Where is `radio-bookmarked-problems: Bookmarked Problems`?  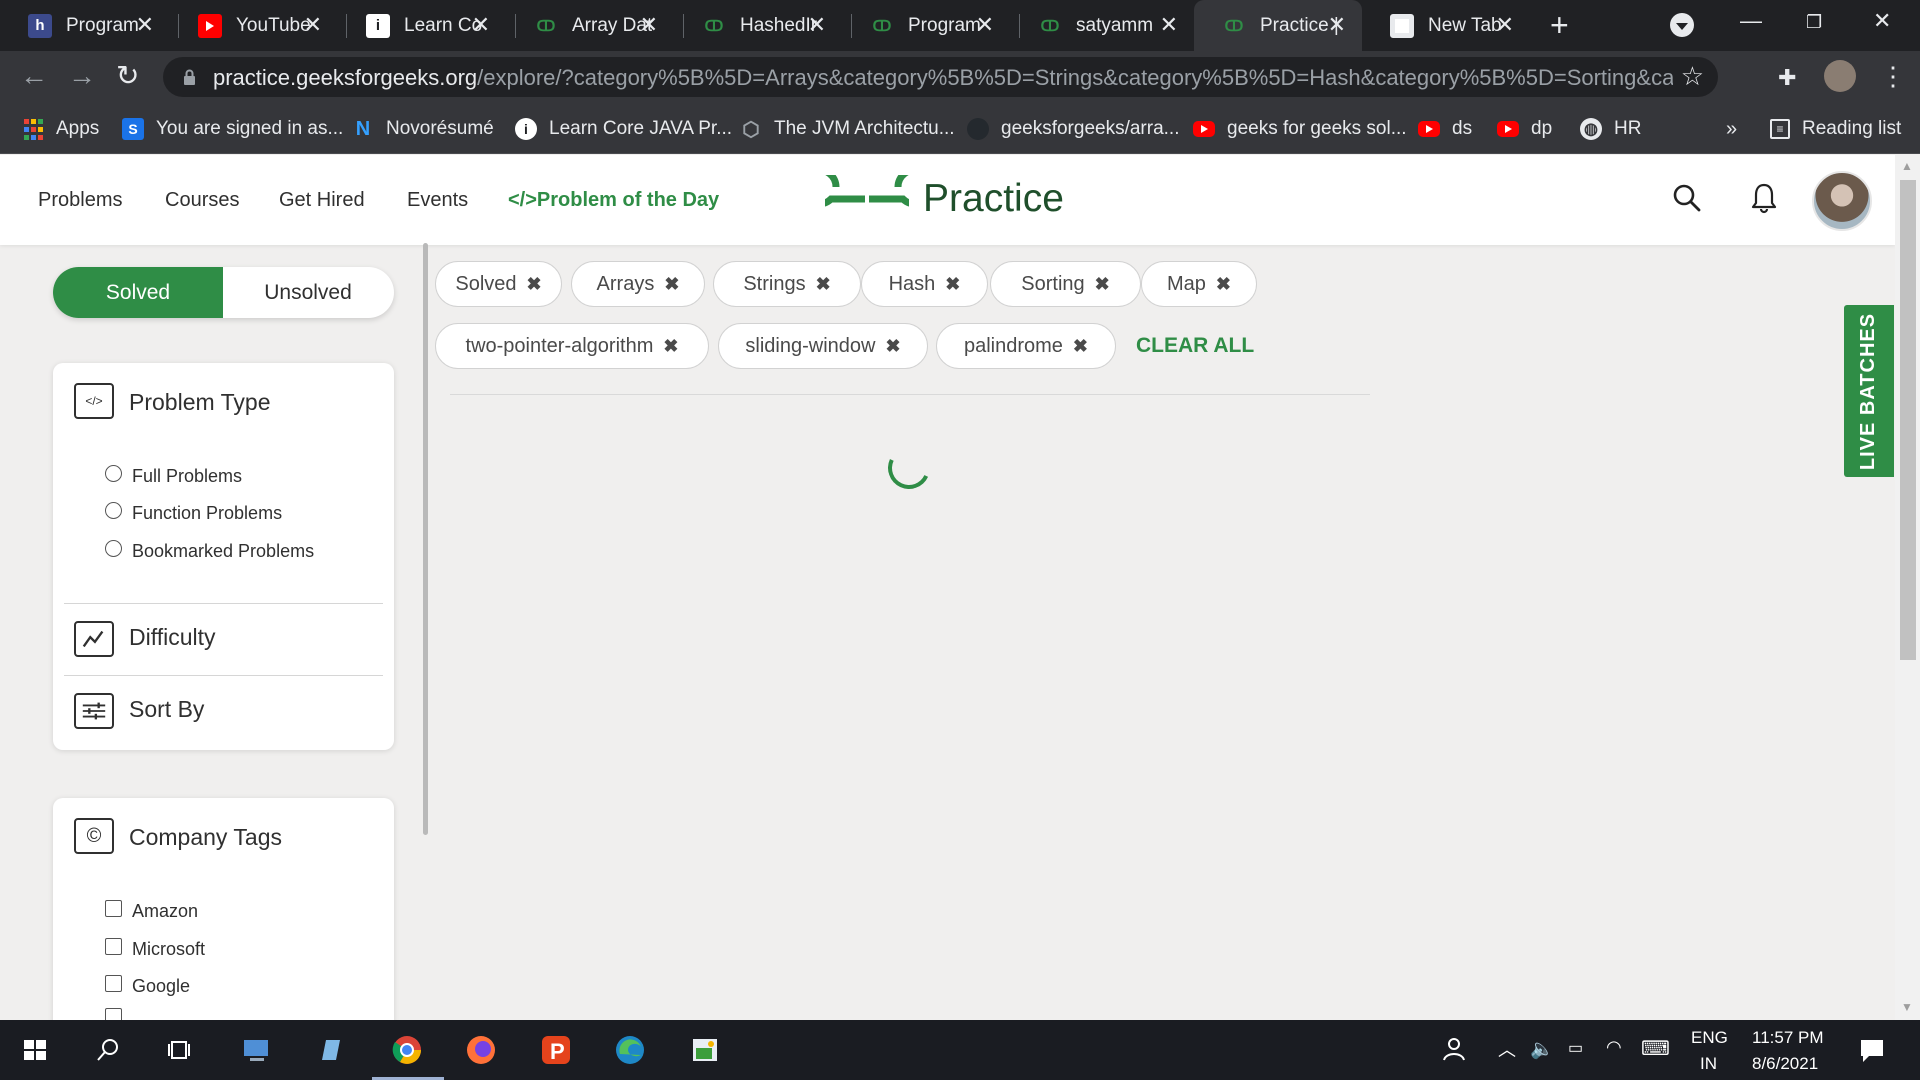
radio-bookmarked-problems: Bookmarked Problems is located at coordinates (209, 551).